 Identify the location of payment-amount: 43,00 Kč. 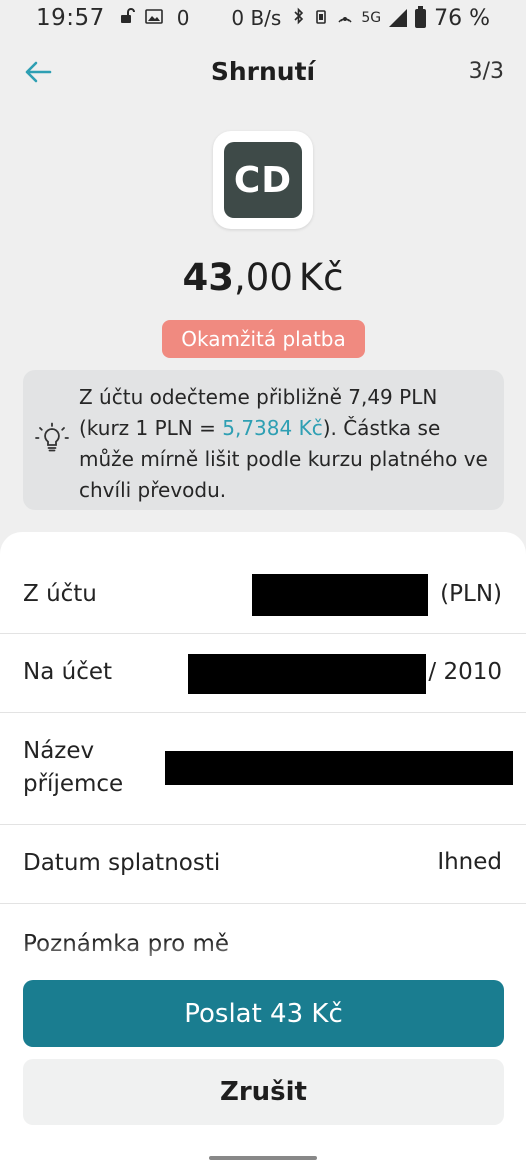
(263, 277).